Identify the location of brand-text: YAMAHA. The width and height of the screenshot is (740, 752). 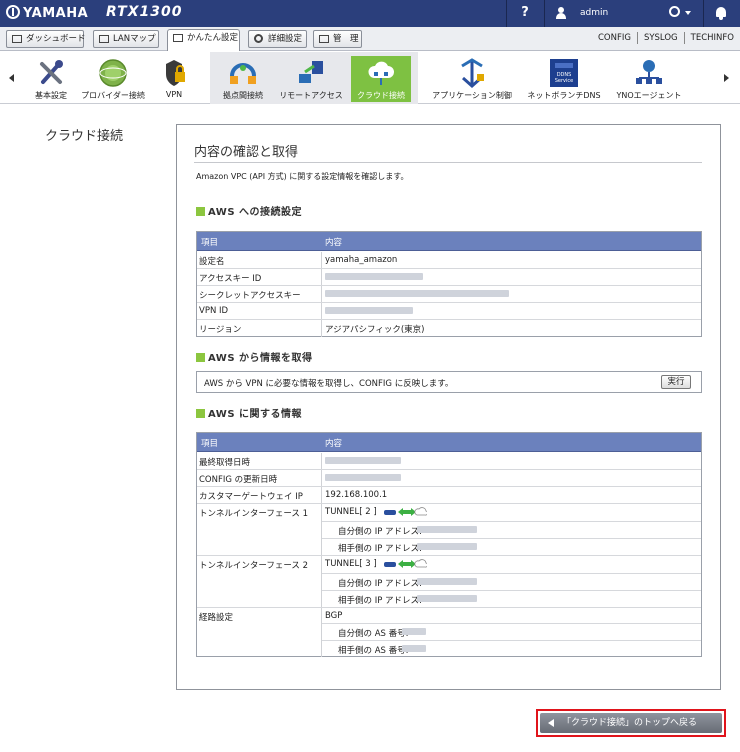
(56, 13).